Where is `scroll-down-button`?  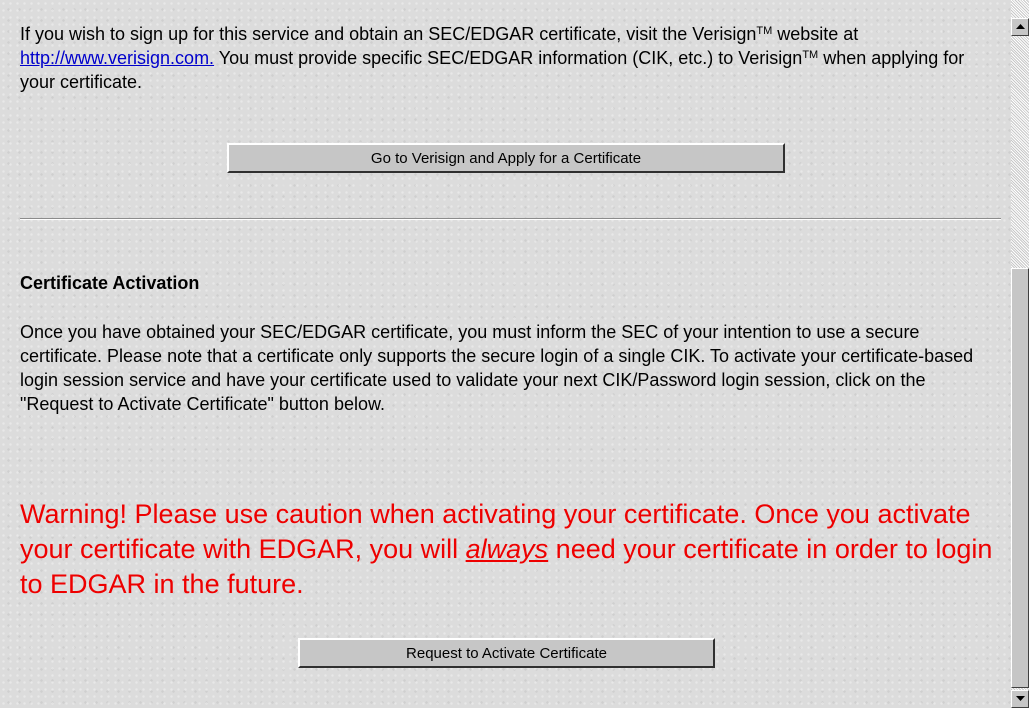 scroll-down-button is located at coordinates (1020, 699).